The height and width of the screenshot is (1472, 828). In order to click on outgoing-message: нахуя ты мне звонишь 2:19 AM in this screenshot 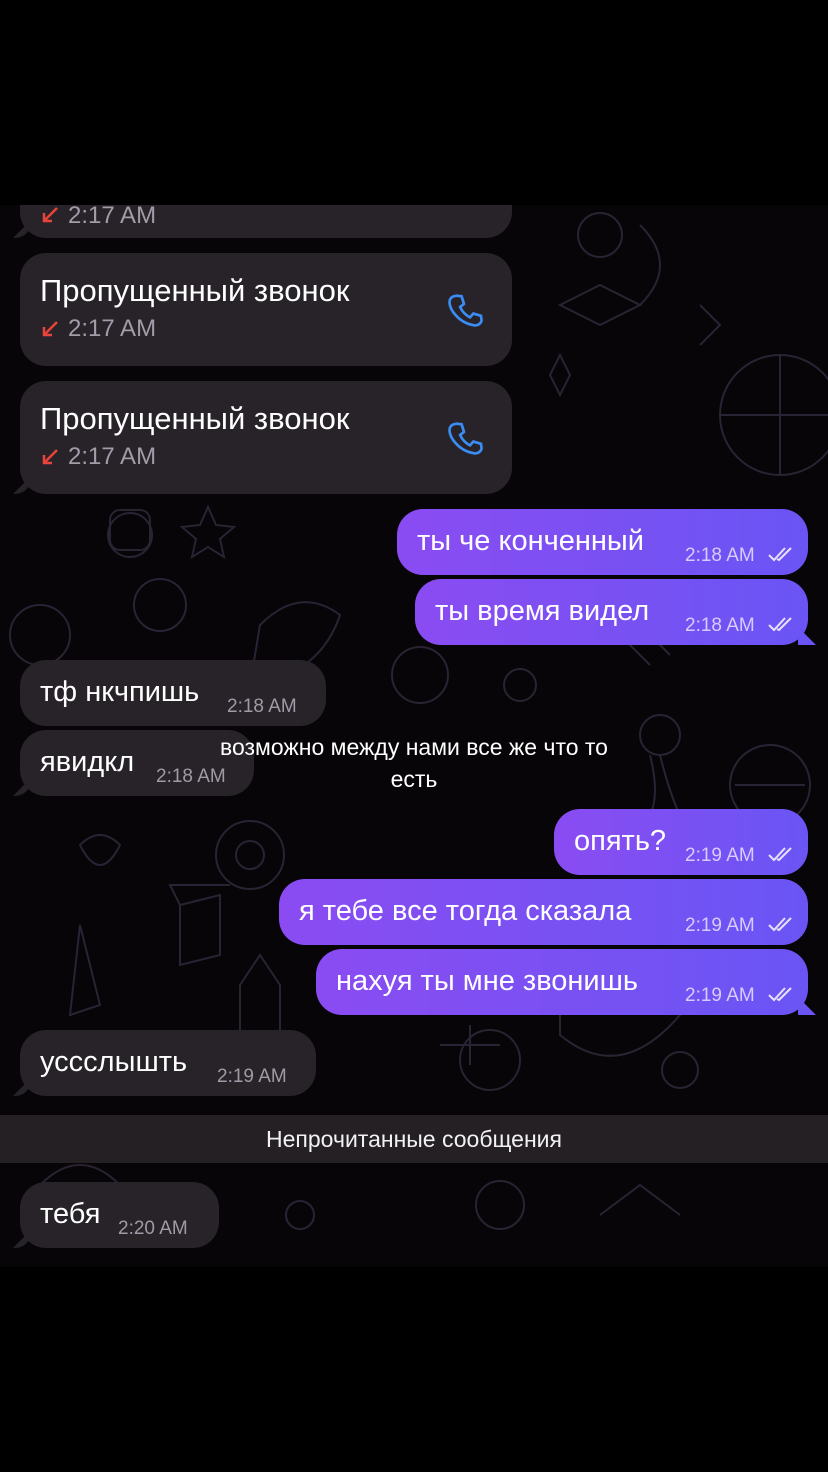, I will do `click(562, 982)`.